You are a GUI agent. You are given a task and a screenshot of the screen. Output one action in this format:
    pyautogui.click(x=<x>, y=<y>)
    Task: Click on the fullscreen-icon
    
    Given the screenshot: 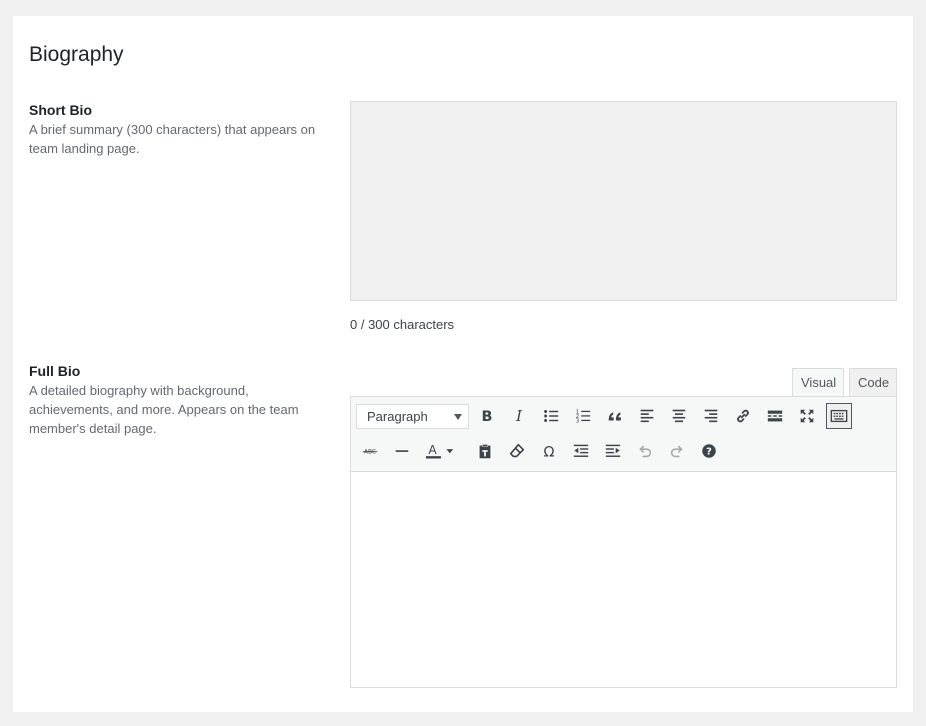 What is the action you would take?
    pyautogui.click(x=807, y=416)
    